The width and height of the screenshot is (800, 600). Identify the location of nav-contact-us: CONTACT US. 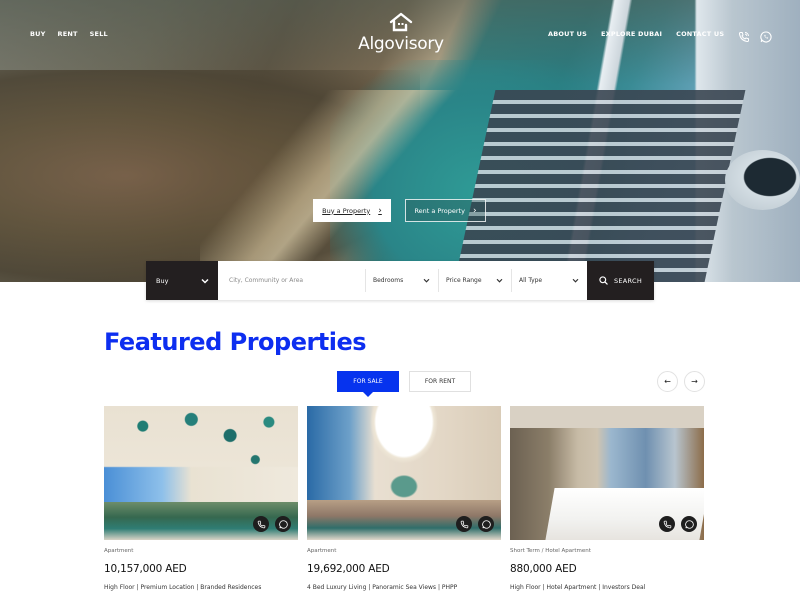
(700, 34).